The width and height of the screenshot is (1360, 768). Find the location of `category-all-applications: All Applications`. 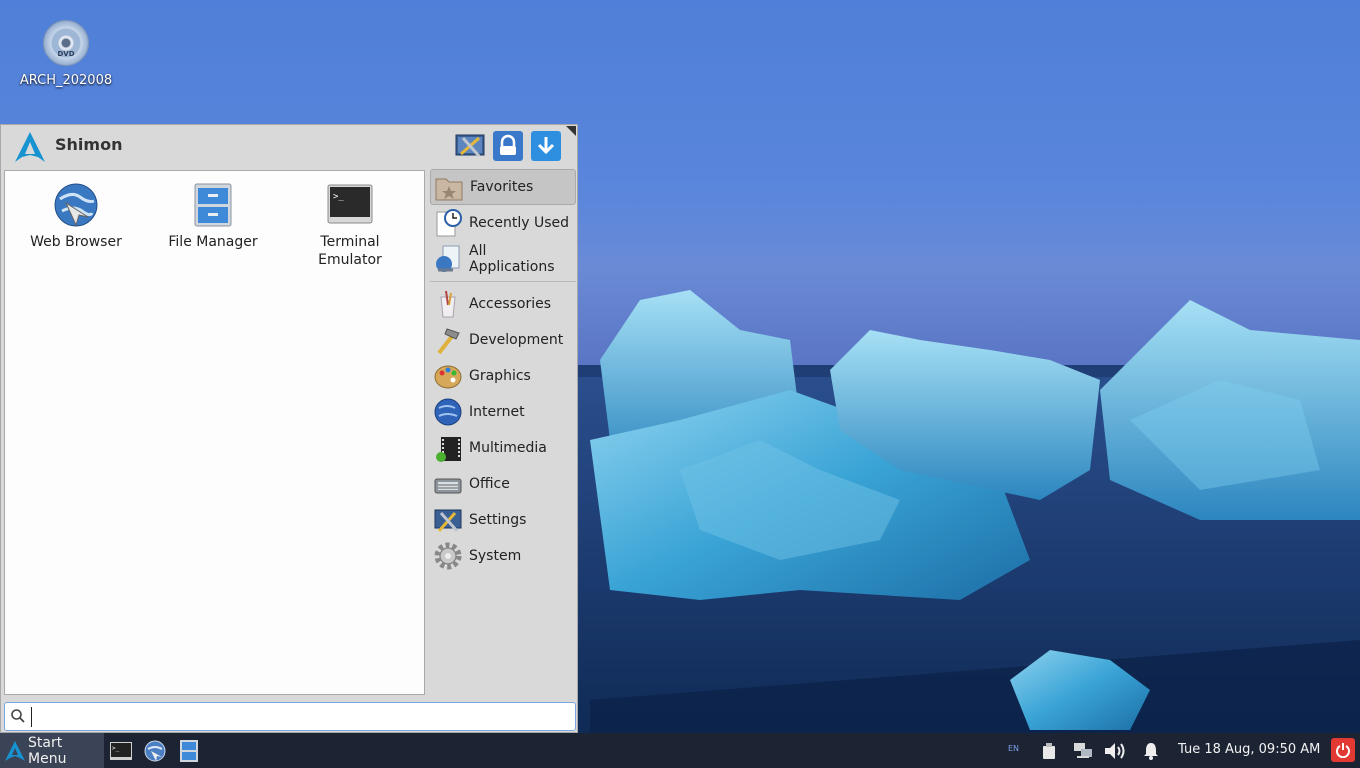

category-all-applications: All Applications is located at coordinates (503, 259).